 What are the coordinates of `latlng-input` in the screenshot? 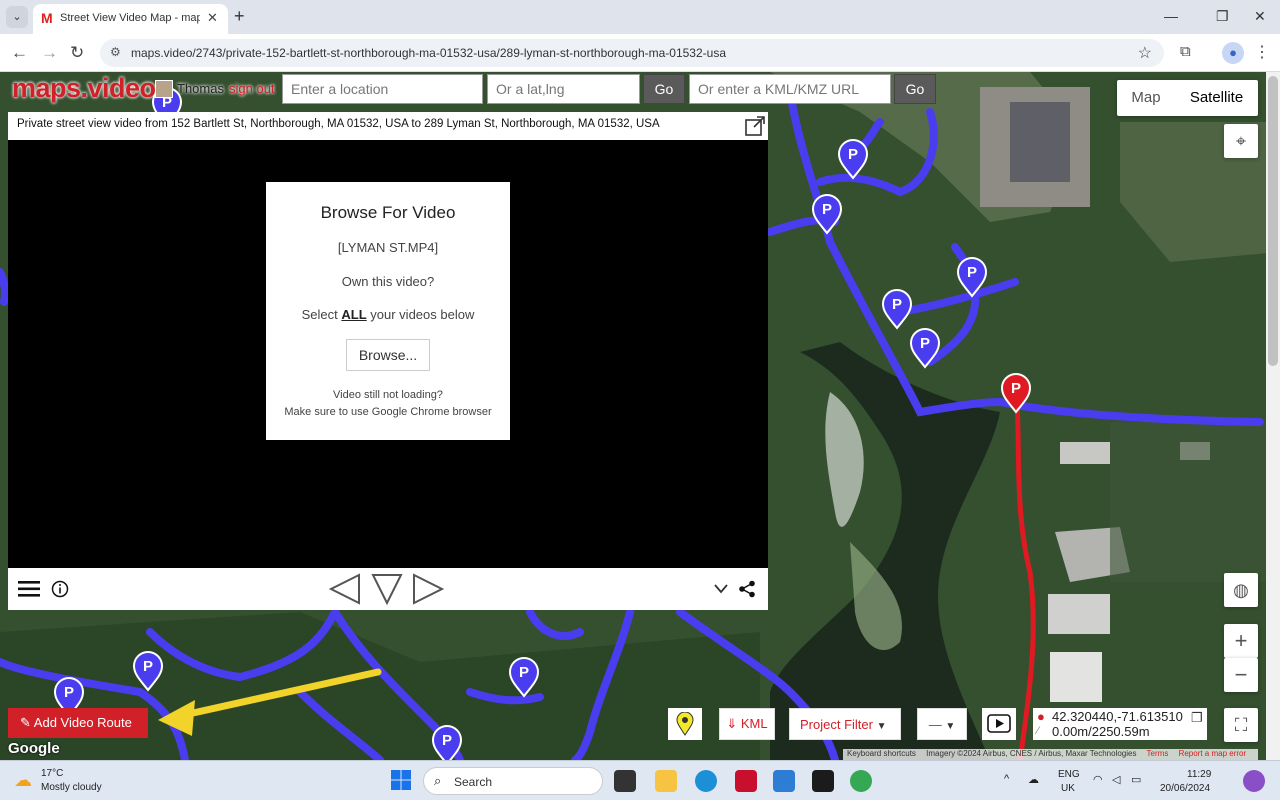 It's located at (563, 89).